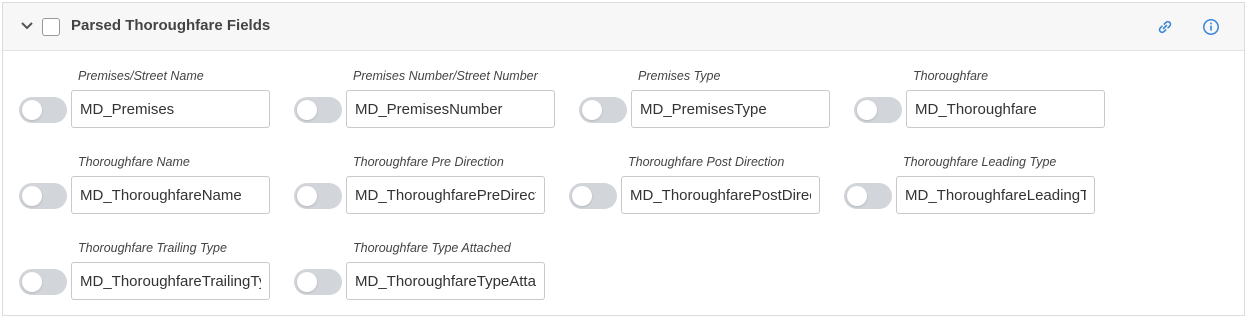 The height and width of the screenshot is (319, 1252). I want to click on thoroughfare-pre-direction-toggle, so click(318, 196).